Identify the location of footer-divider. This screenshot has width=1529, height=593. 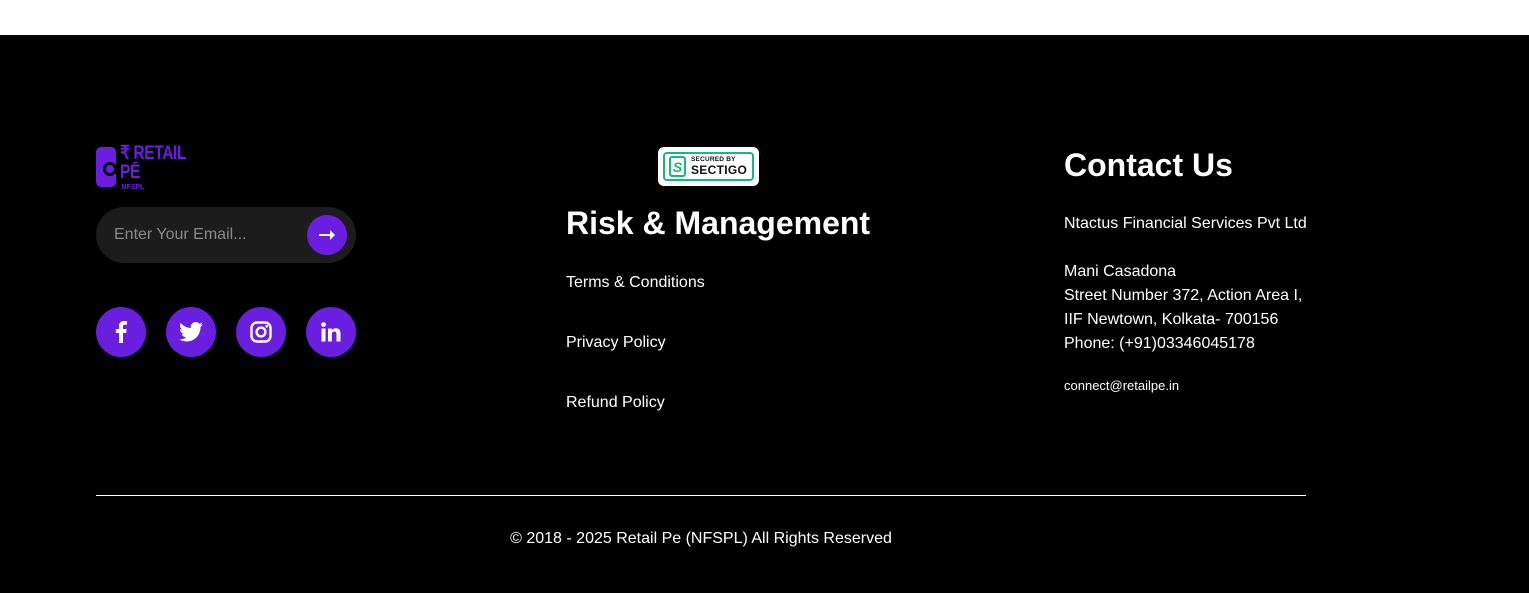
(701, 495).